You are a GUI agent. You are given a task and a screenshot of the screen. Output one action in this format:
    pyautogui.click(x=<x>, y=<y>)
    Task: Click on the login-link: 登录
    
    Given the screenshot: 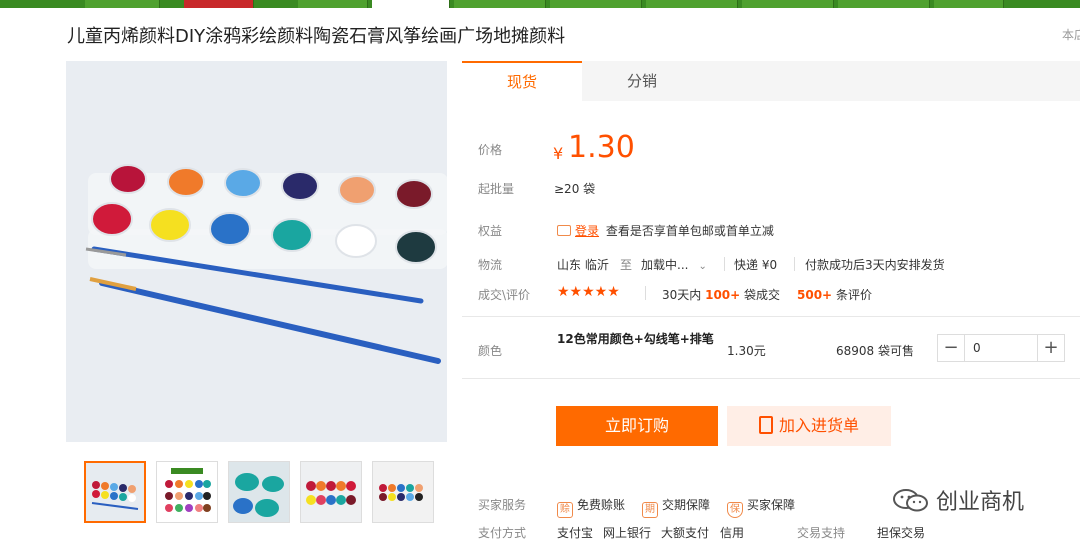 What is the action you would take?
    pyautogui.click(x=587, y=231)
    